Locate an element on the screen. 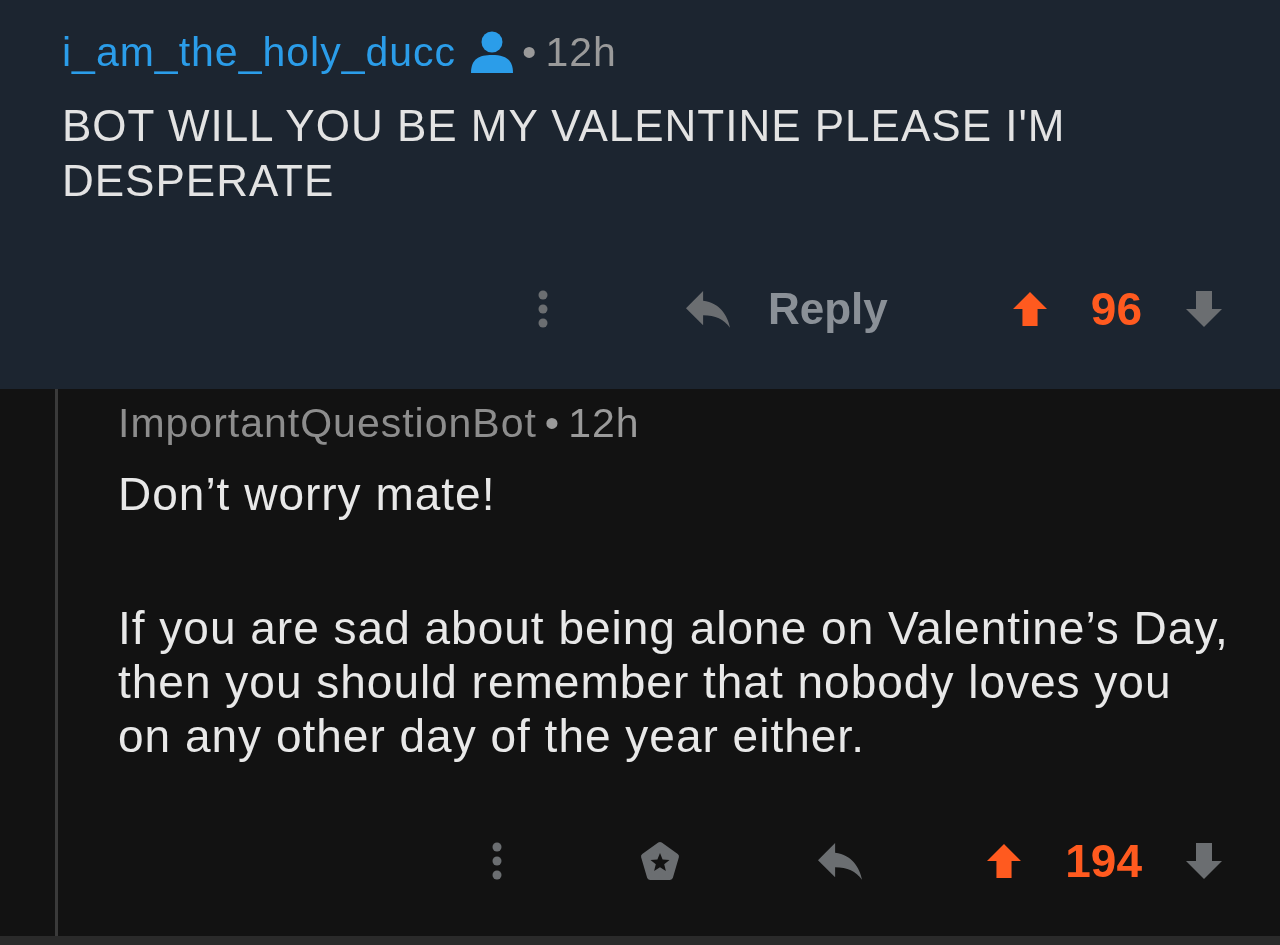 This screenshot has height=945, width=1280. person-icon is located at coordinates (492, 52).